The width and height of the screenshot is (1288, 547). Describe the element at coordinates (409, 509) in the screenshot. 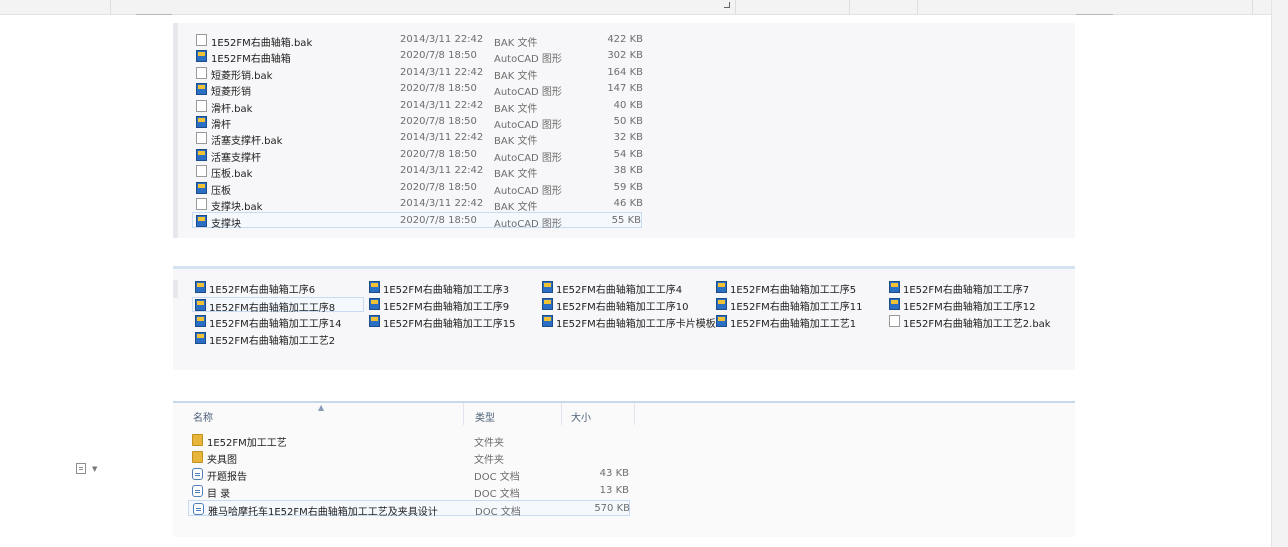

I see `file-list-row: 雅马哈摩托车1E52FM右曲轴箱加工工艺及夹具设计 DOC 文档 570 KB` at that location.